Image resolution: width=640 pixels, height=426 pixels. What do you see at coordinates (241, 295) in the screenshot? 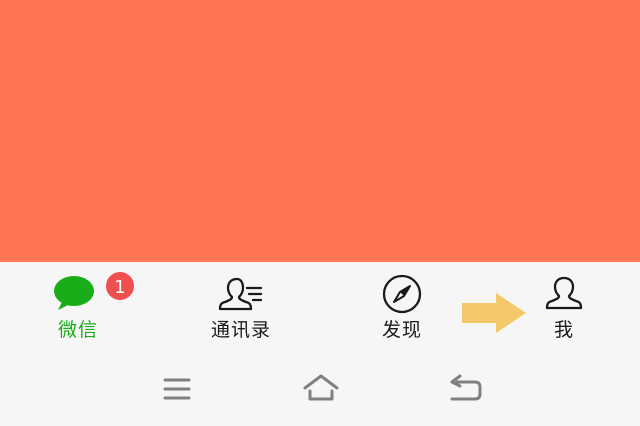
I see `contacts-icon` at bounding box center [241, 295].